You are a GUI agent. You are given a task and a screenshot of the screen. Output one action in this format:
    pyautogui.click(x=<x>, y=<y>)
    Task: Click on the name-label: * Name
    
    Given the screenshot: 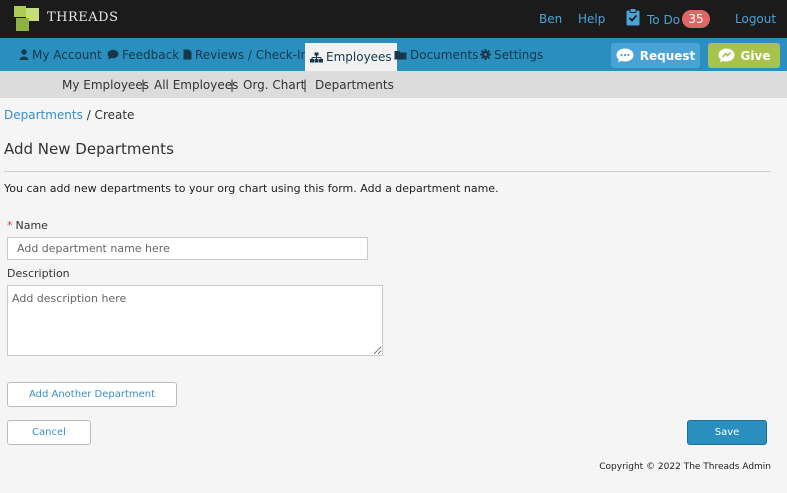 What is the action you would take?
    pyautogui.click(x=27, y=225)
    